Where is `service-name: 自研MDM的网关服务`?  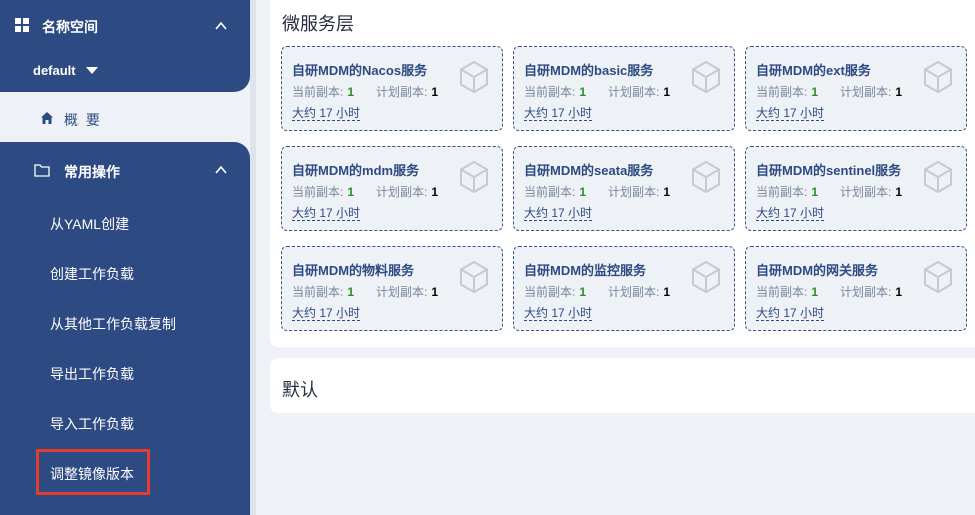 service-name: 自研MDM的网关服务 is located at coordinates (817, 269).